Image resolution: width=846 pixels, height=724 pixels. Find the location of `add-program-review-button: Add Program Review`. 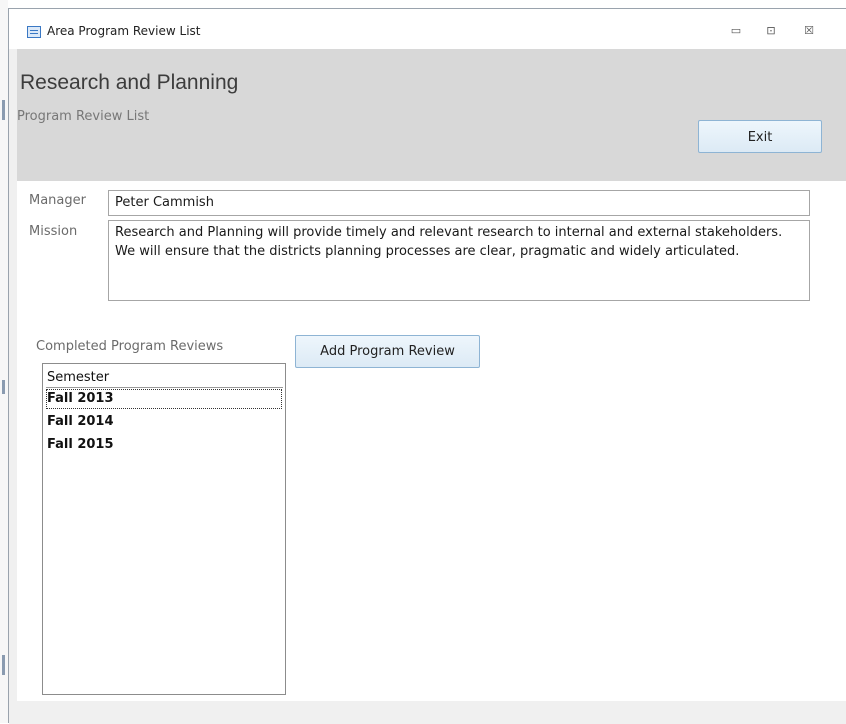

add-program-review-button: Add Program Review is located at coordinates (387, 351).